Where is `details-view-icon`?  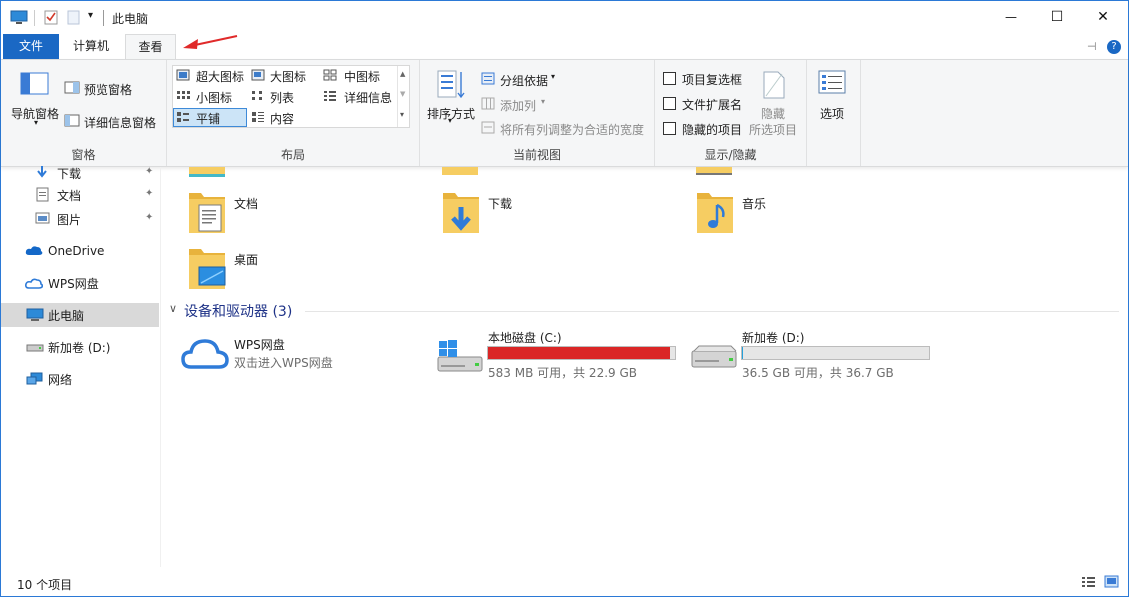 details-view-icon is located at coordinates (1088, 582).